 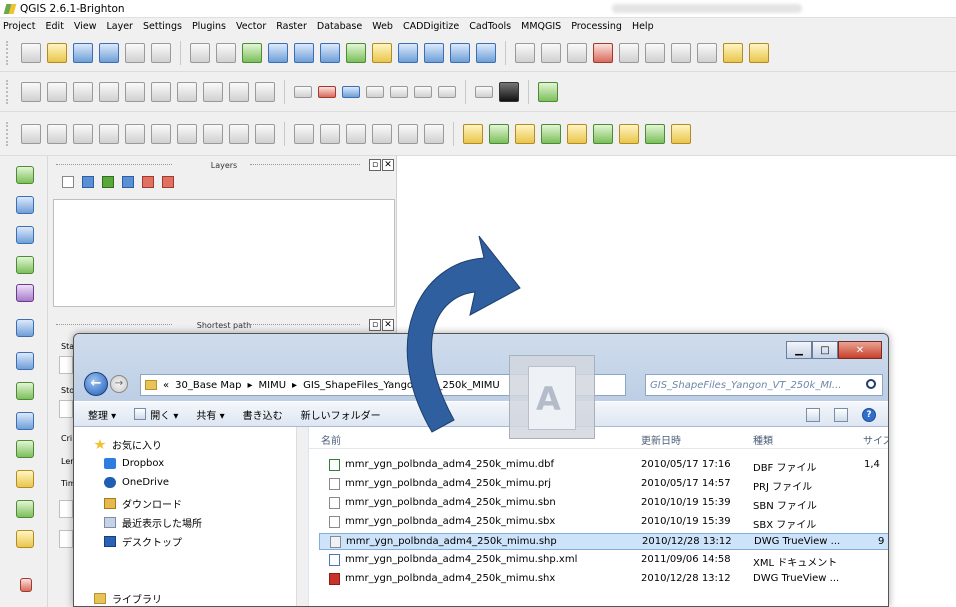 What do you see at coordinates (356, 52) in the screenshot?
I see `zoom-full-icon` at bounding box center [356, 52].